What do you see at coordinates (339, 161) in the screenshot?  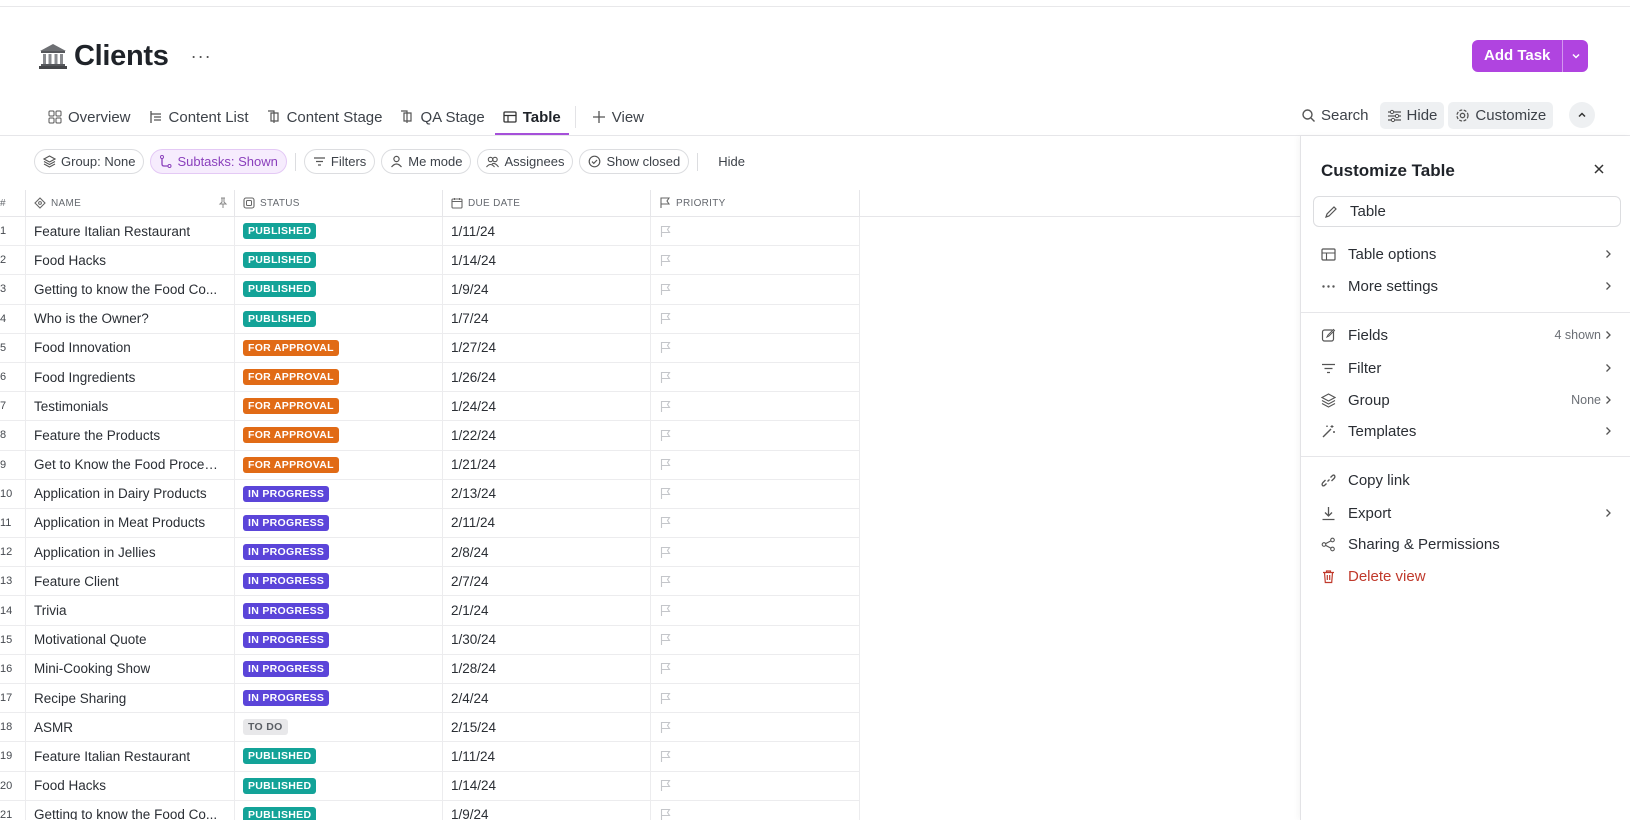 I see `filters-chip: Filters` at bounding box center [339, 161].